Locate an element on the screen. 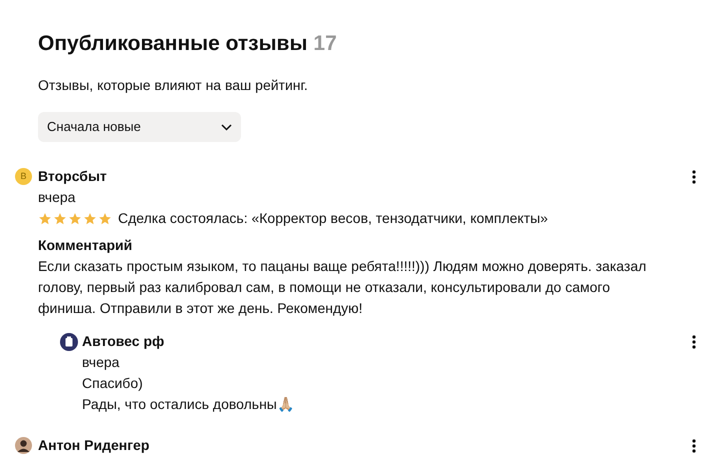 The height and width of the screenshot is (461, 720). review-date: вчера is located at coordinates (57, 197).